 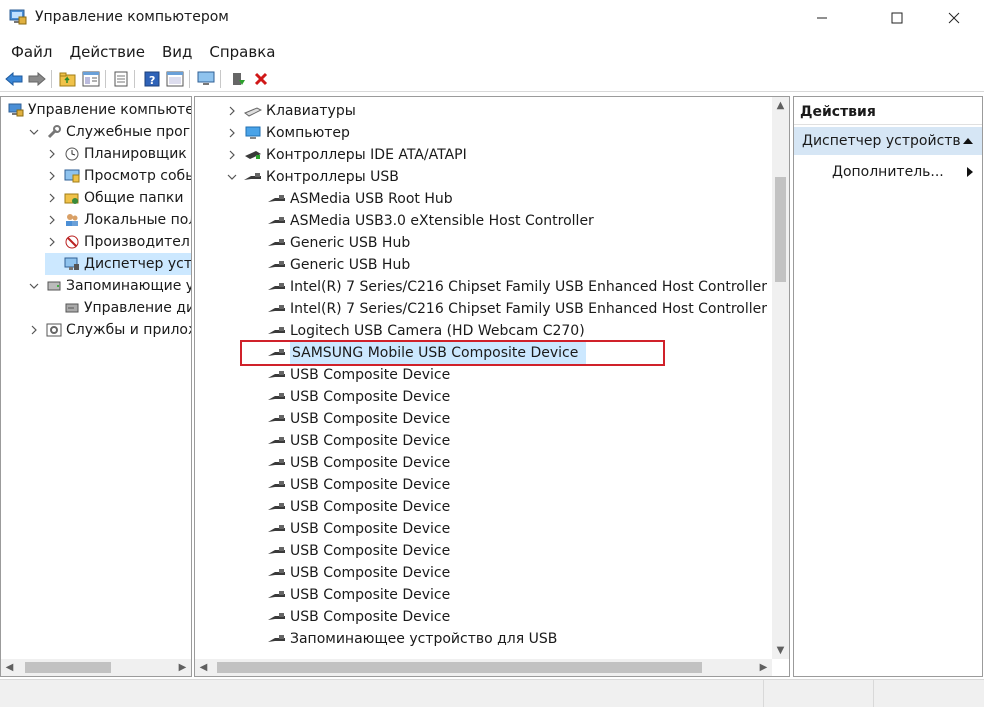 What do you see at coordinates (175, 79) in the screenshot?
I see `help-topics-icon` at bounding box center [175, 79].